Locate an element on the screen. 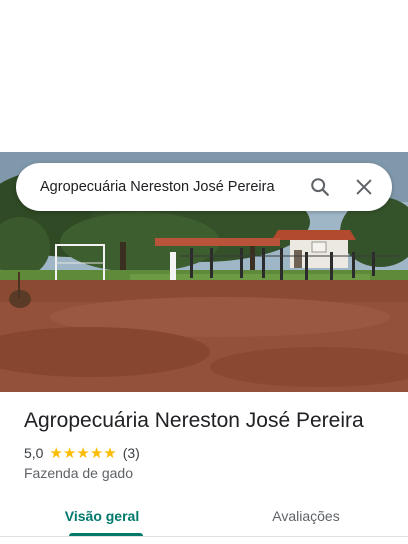  tab-reviews: Avaliações is located at coordinates (306, 516).